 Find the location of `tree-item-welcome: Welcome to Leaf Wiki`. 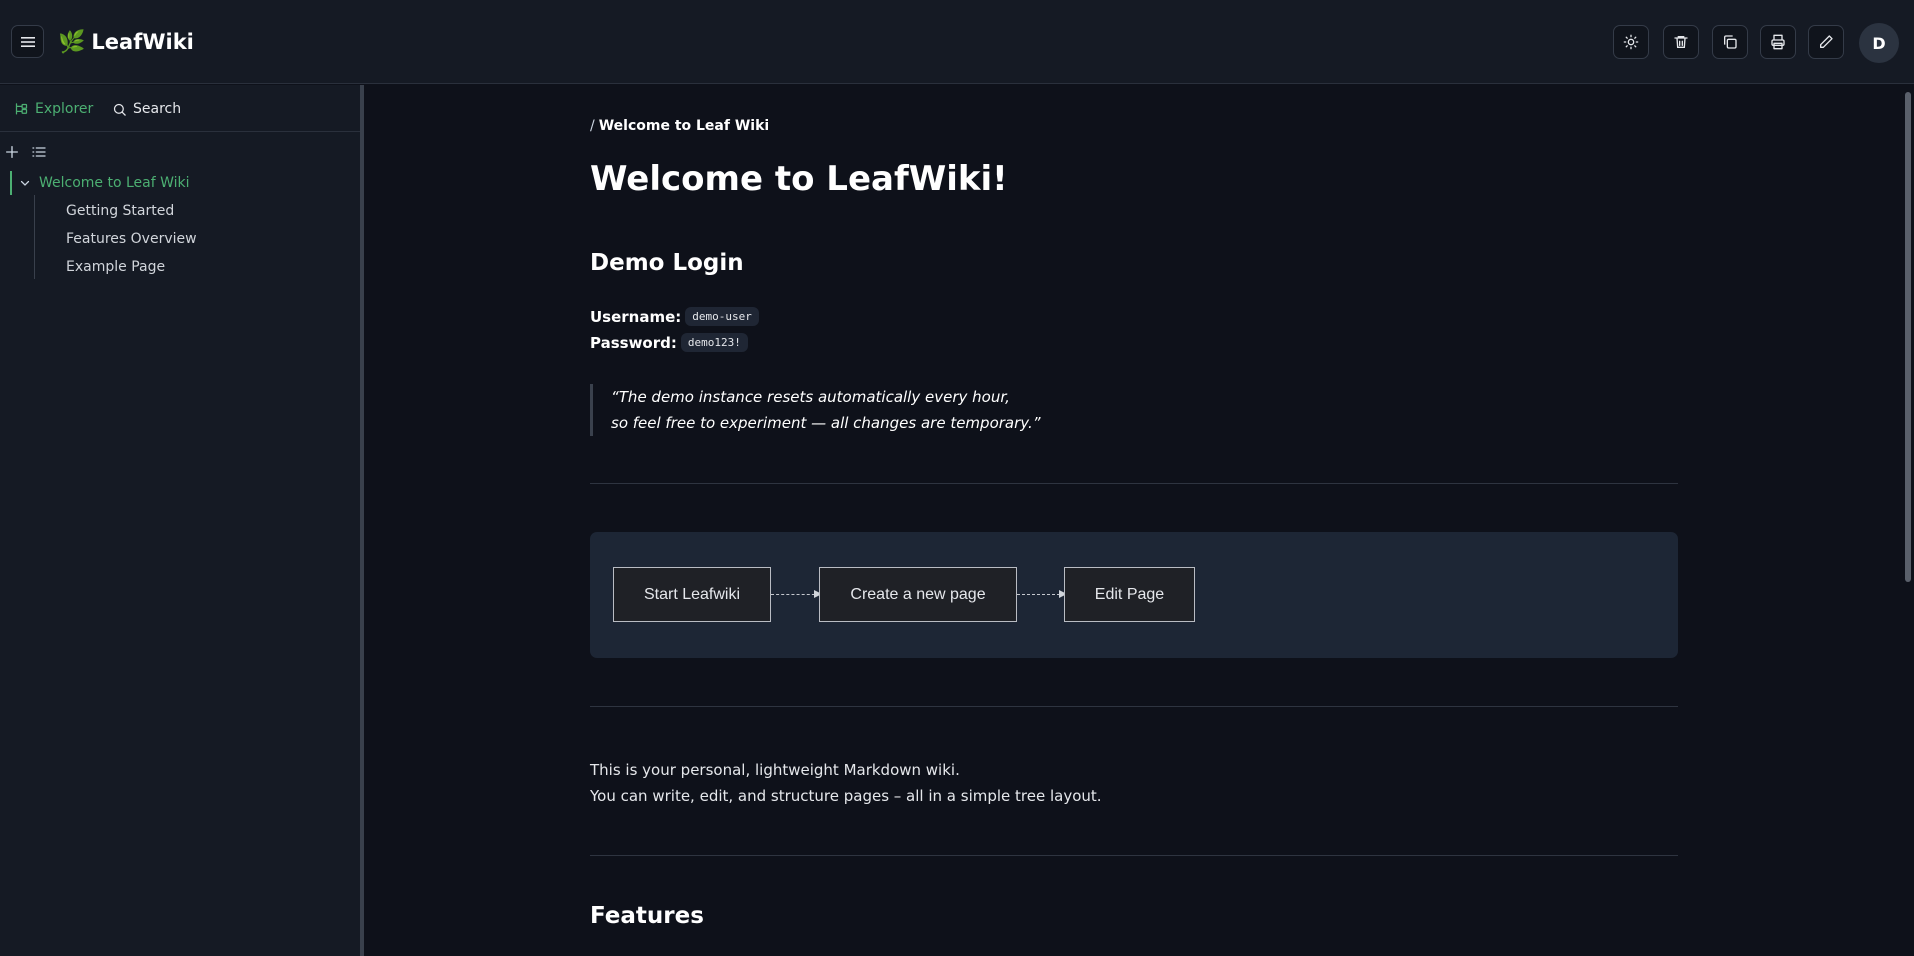

tree-item-welcome: Welcome to Leaf Wiki is located at coordinates (104, 183).